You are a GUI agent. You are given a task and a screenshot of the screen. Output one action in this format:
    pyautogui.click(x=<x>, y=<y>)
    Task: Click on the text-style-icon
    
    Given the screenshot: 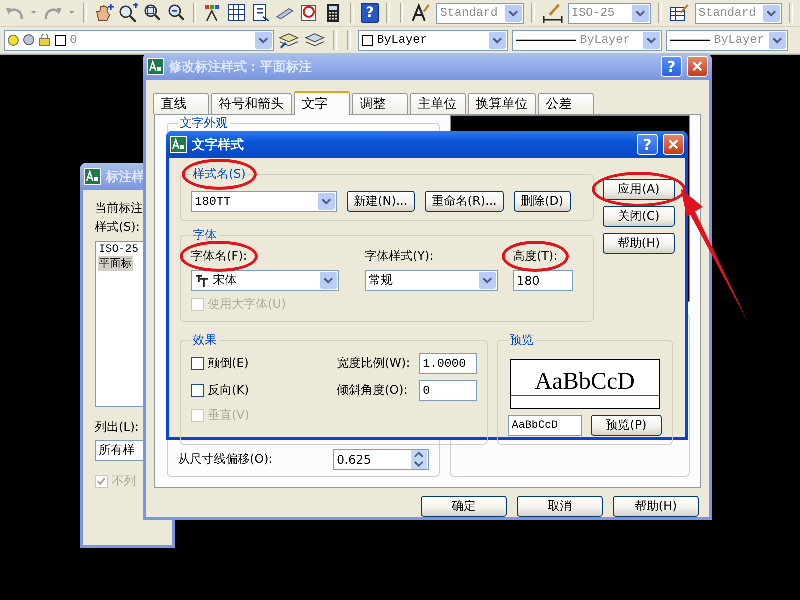 What is the action you would take?
    pyautogui.click(x=421, y=13)
    